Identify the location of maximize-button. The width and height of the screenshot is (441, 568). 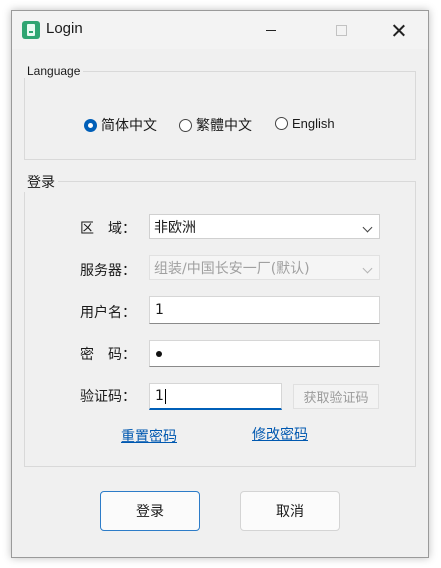
(341, 30).